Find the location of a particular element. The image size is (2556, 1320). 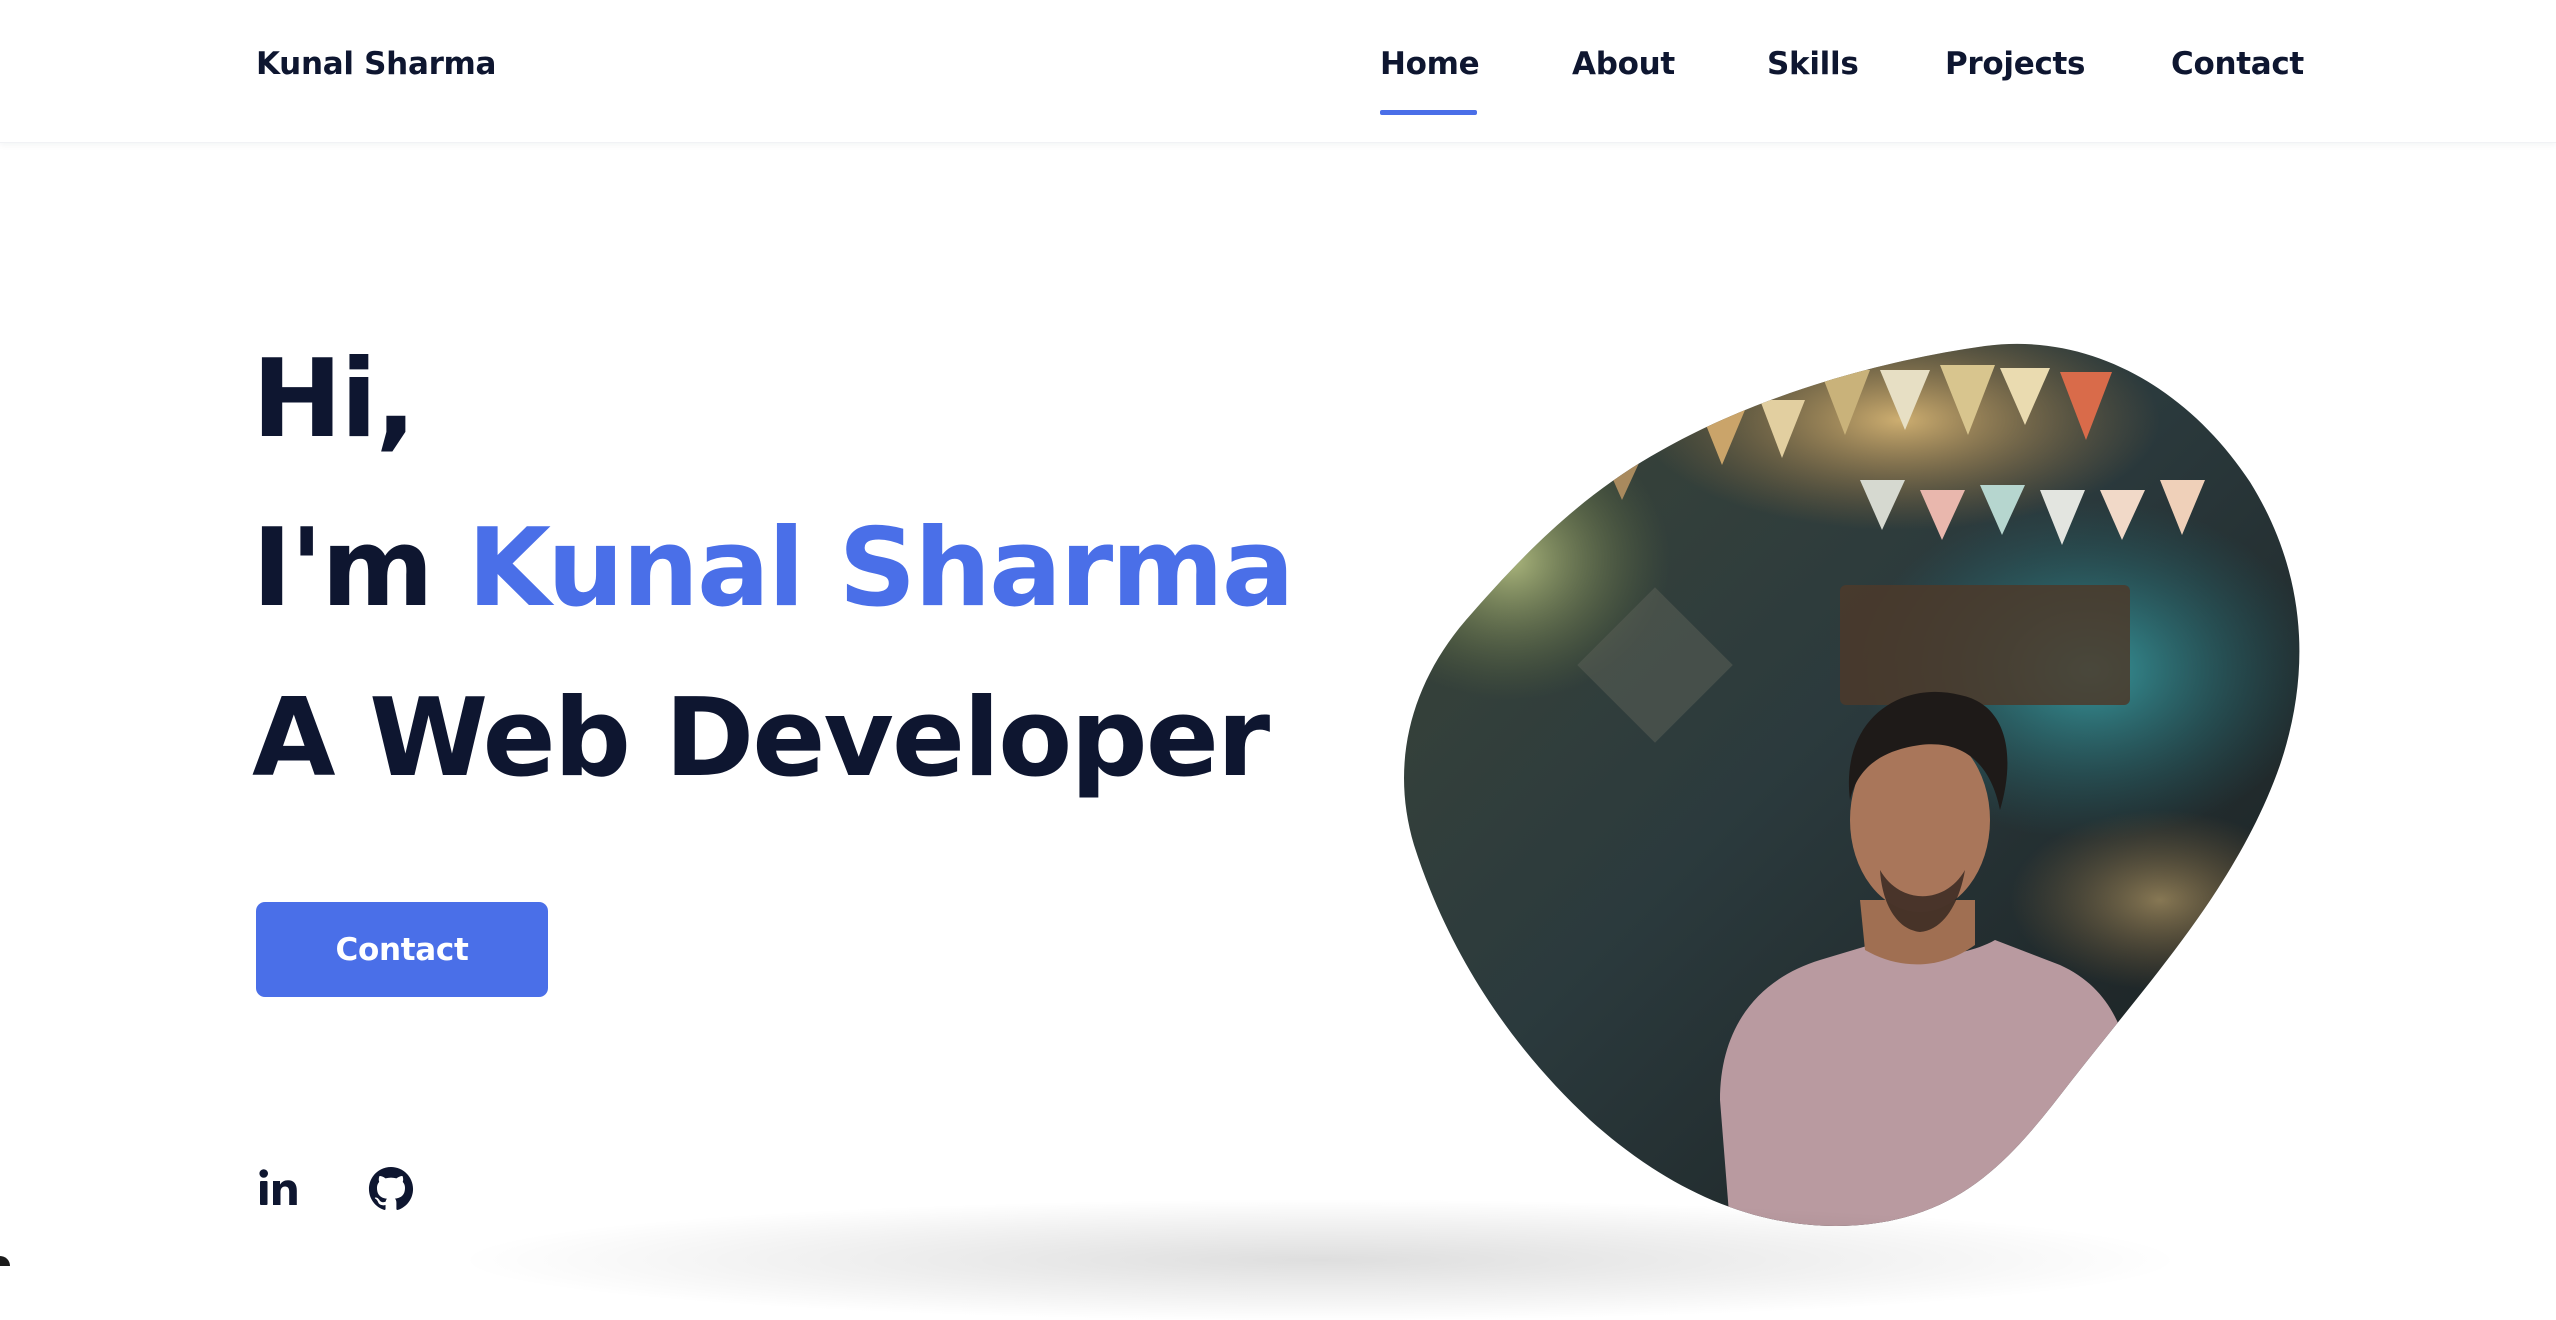

nav-item-home: Home is located at coordinates (1430, 64).